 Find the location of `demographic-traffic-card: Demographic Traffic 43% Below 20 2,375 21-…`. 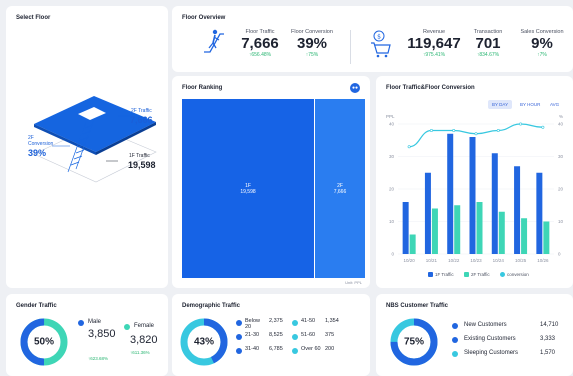

demographic-traffic-card: Demographic Traffic 43% Below 20 2,375 21-… is located at coordinates (271, 335).